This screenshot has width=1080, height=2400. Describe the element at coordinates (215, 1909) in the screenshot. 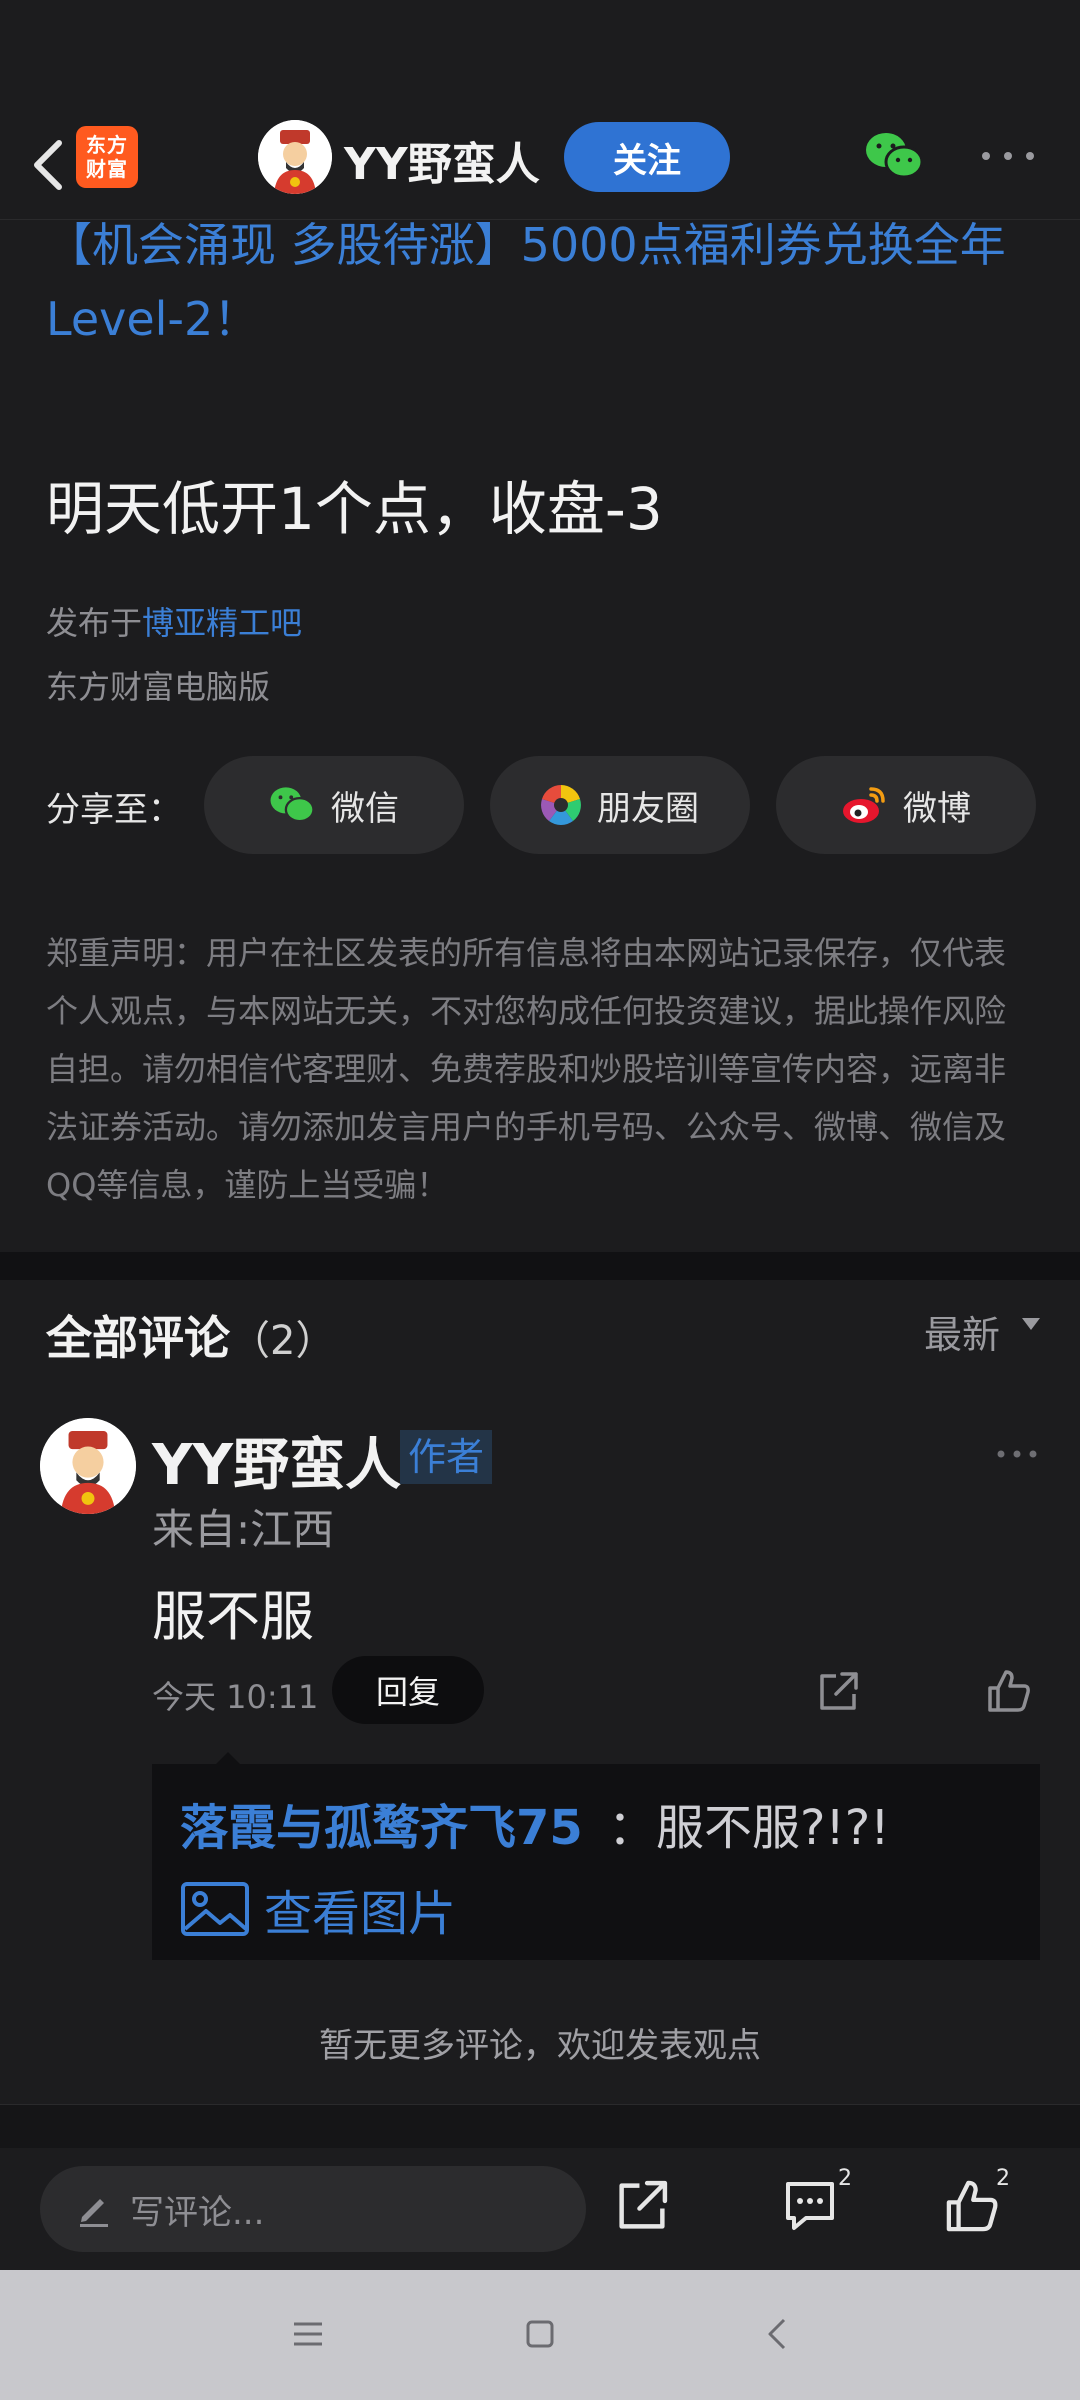

I see `image-icon` at that location.